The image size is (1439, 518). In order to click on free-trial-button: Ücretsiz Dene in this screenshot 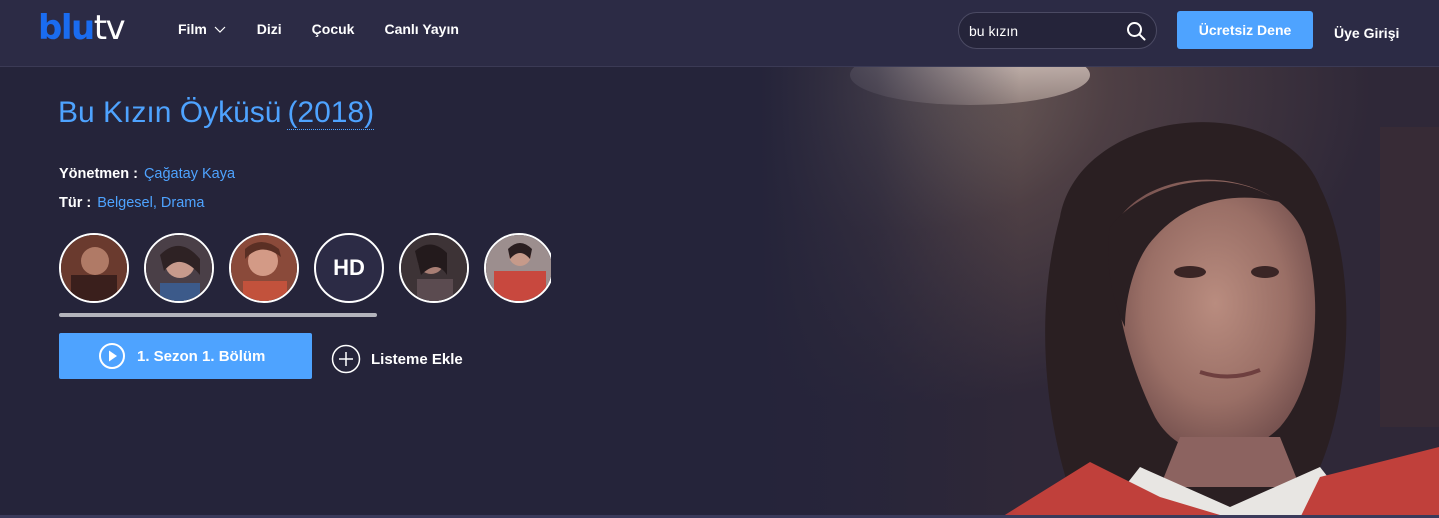, I will do `click(1245, 30)`.